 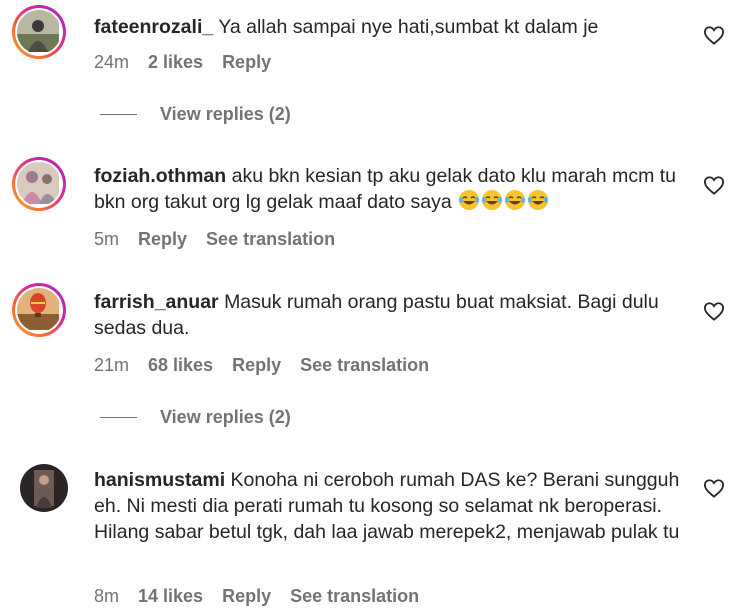 I want to click on comment-meta: 8m 14 likes Reply See translation, so click(x=266, y=596).